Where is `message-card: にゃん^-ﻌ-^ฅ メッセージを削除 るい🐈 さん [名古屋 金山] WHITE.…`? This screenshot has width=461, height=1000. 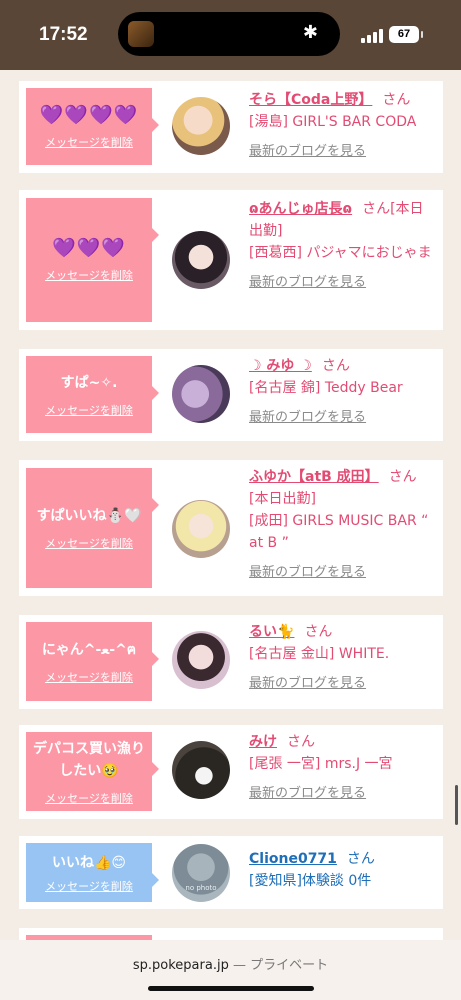
message-card: にゃん^-ﻌ-^ฅ メッセージを削除 るい🐈 さん [名古屋 金山] WHITE.… is located at coordinates (231, 662).